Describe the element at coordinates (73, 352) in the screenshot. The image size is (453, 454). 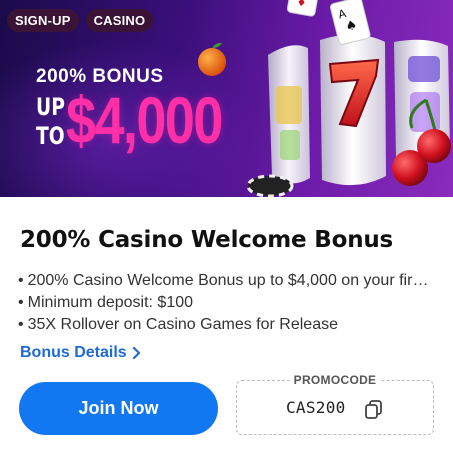
I see `bonus-details-label: Bonus Details` at that location.